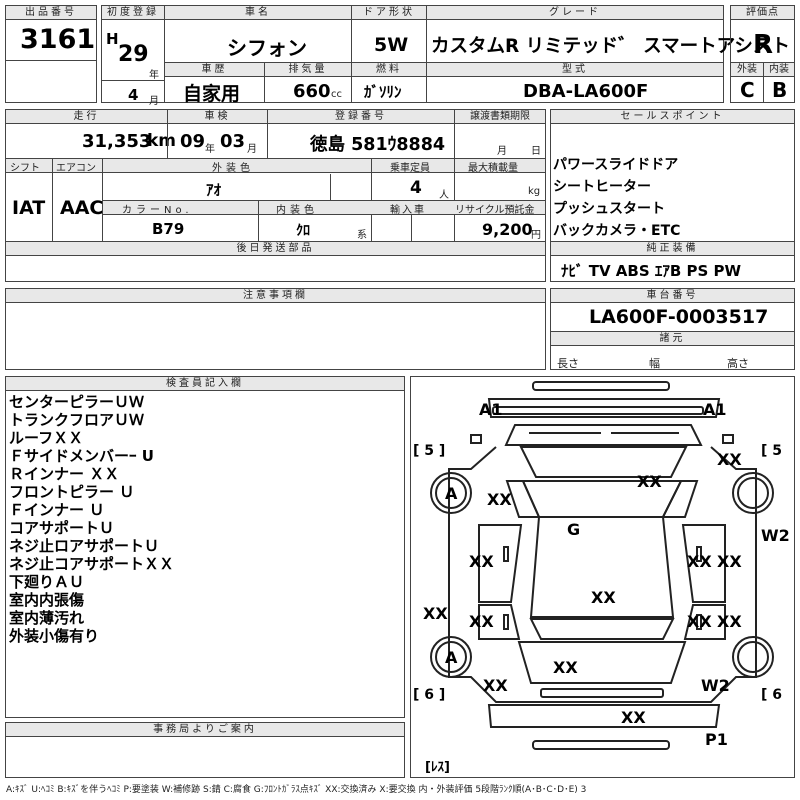  I want to click on door-cell: ドア形状 5W, so click(389, 34).